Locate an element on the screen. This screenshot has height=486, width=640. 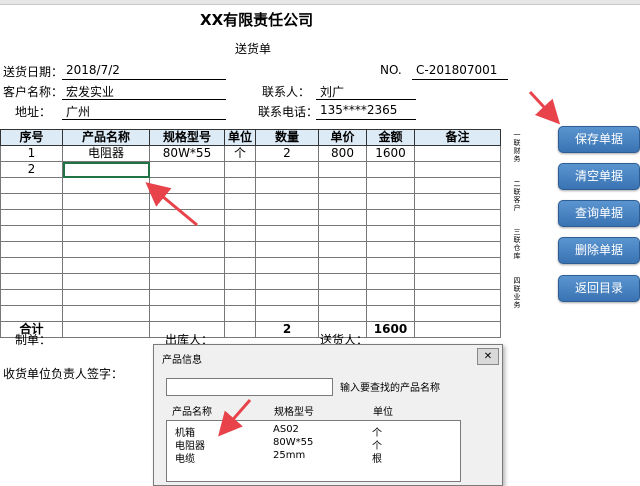
arrow-to-product-list is located at coordinates (235, 418).